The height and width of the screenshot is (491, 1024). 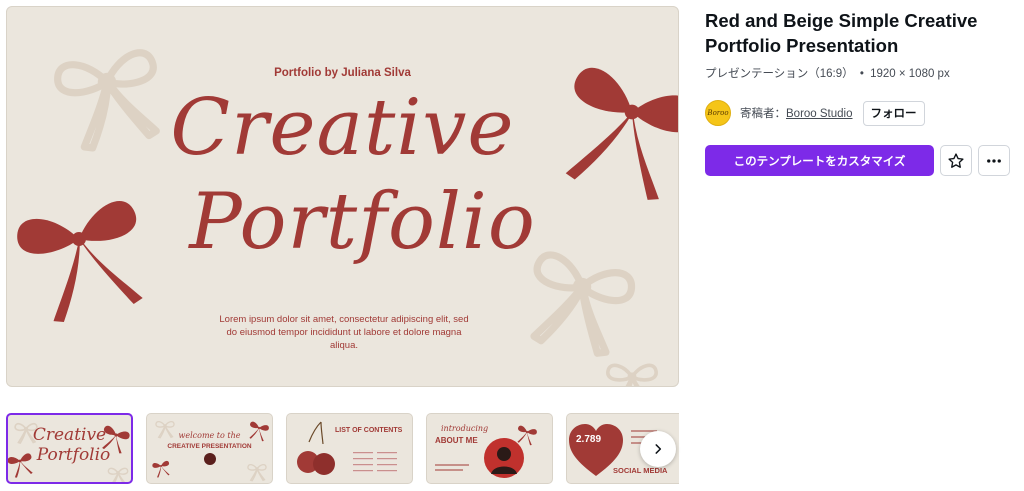 I want to click on favorite-button, so click(x=956, y=160).